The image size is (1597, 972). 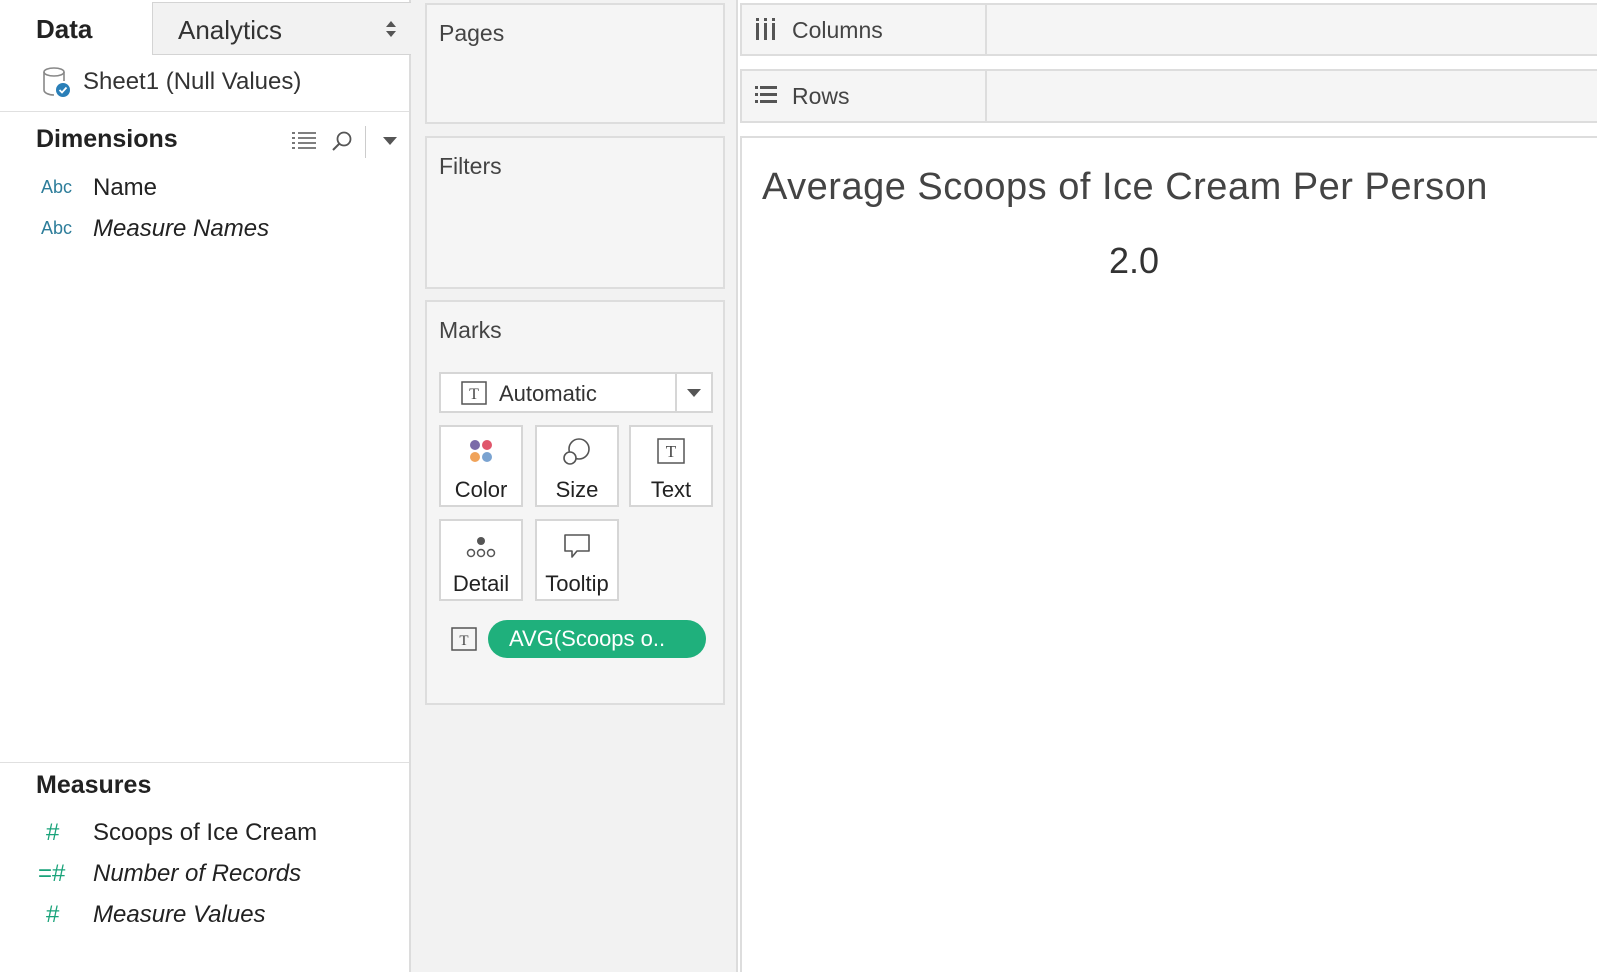 I want to click on rows-shelf: Rows, so click(x=1168, y=96).